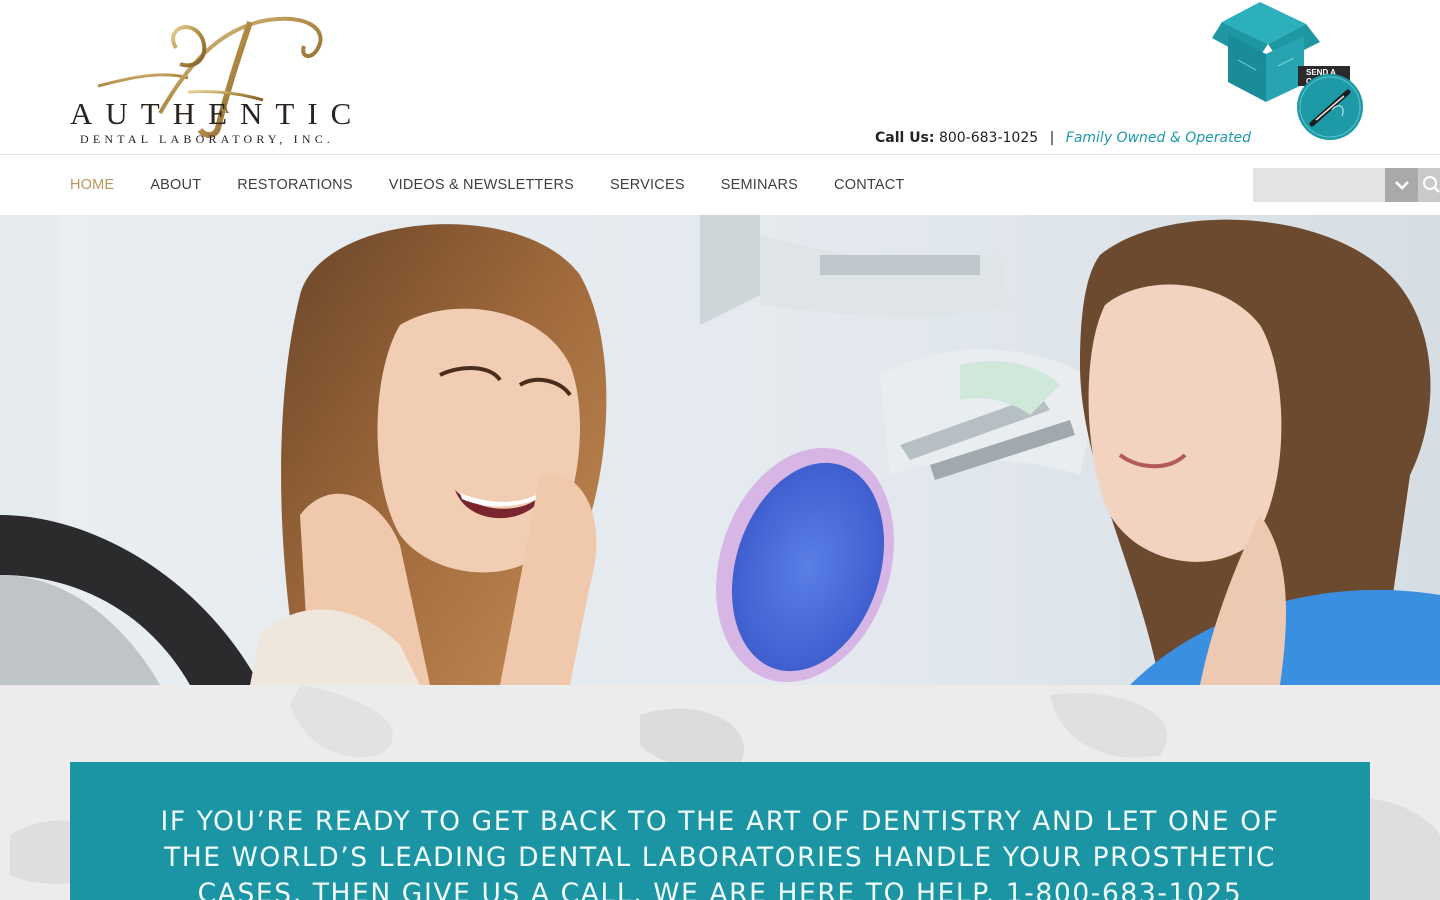  What do you see at coordinates (647, 185) in the screenshot?
I see `nav-item-services: SERVICES` at bounding box center [647, 185].